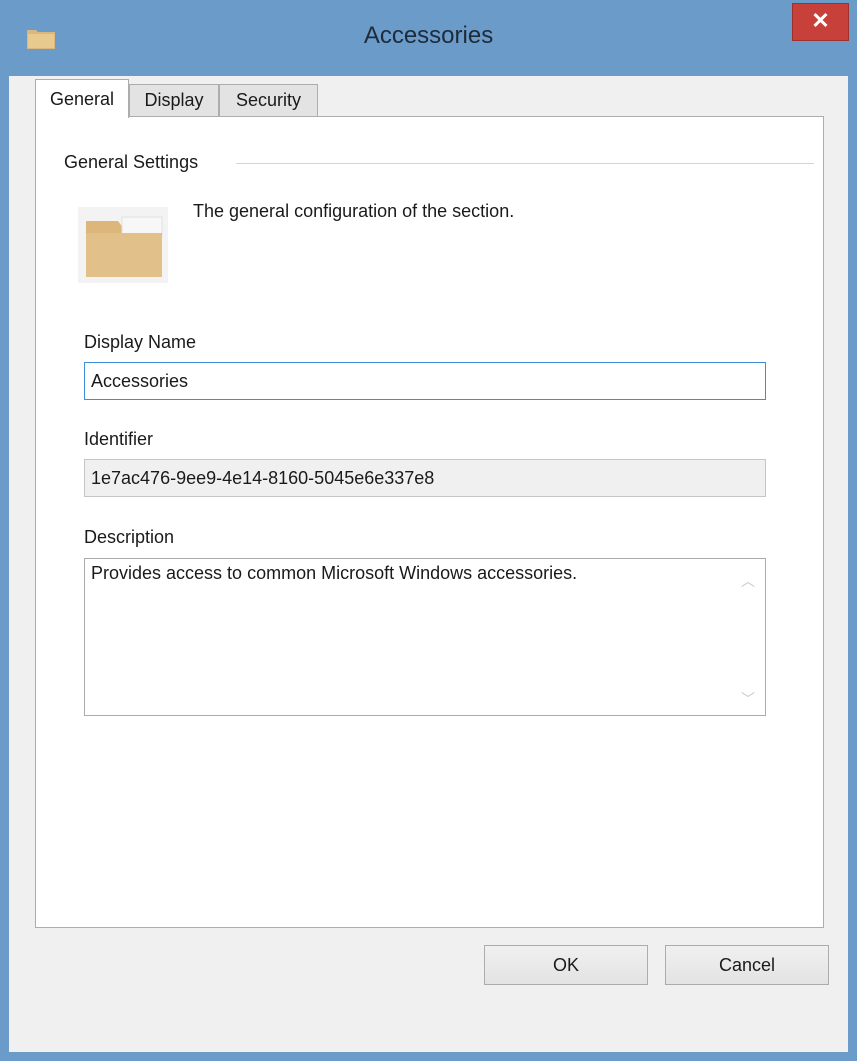  What do you see at coordinates (525, 163) in the screenshot?
I see `group-divider` at bounding box center [525, 163].